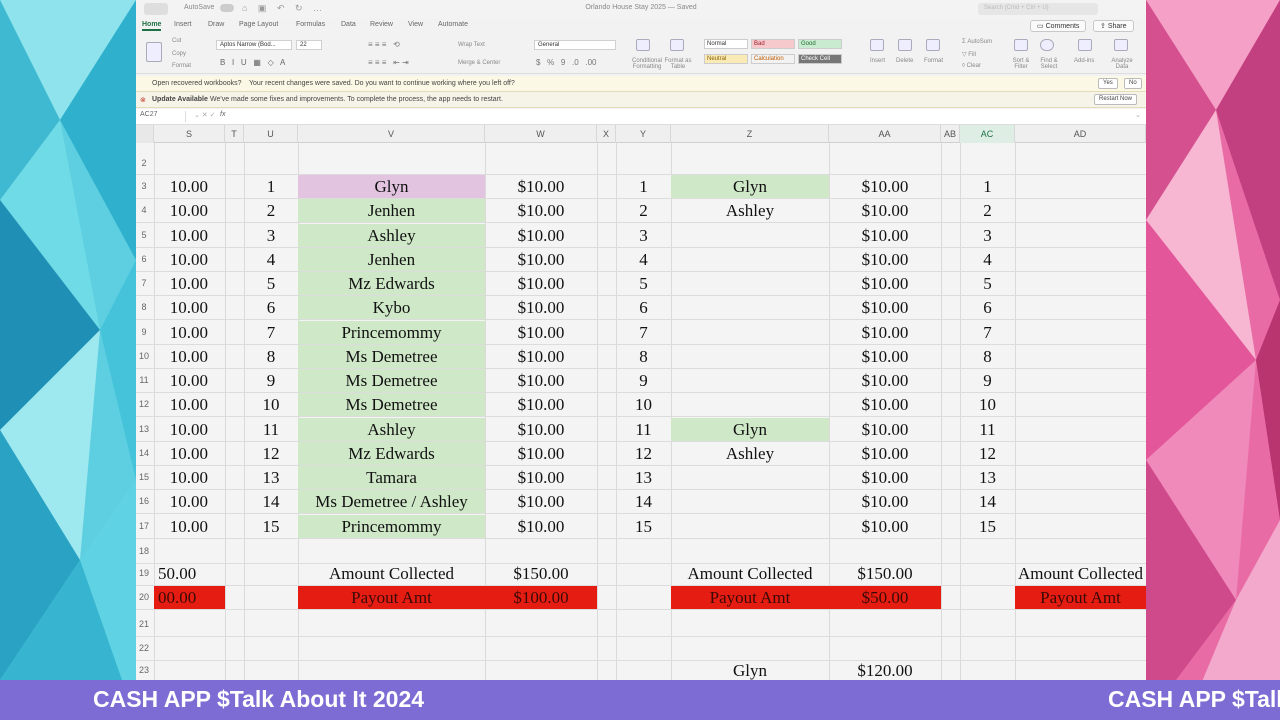  Describe the element at coordinates (1058, 26) in the screenshot. I see `comments-button: ▭ Comments` at that location.